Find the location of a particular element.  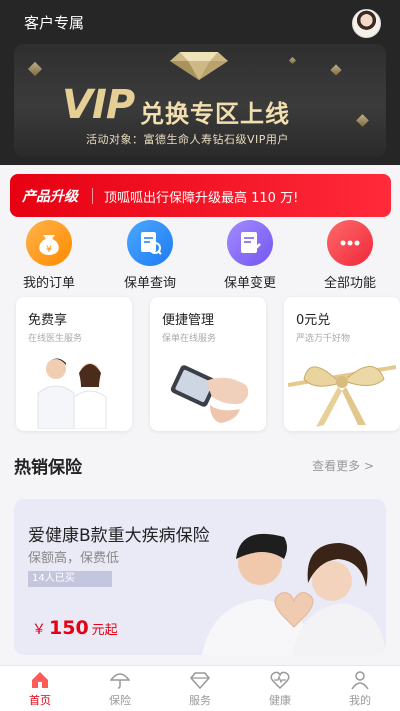

price-suffix: 元起 is located at coordinates (104, 630).